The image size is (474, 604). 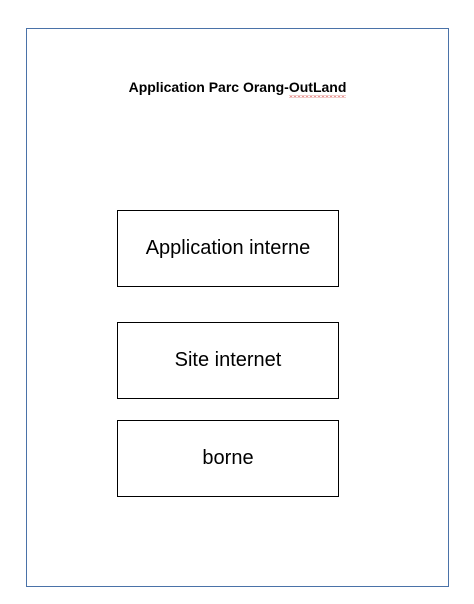 I want to click on box-label: Application interne, so click(x=228, y=248).